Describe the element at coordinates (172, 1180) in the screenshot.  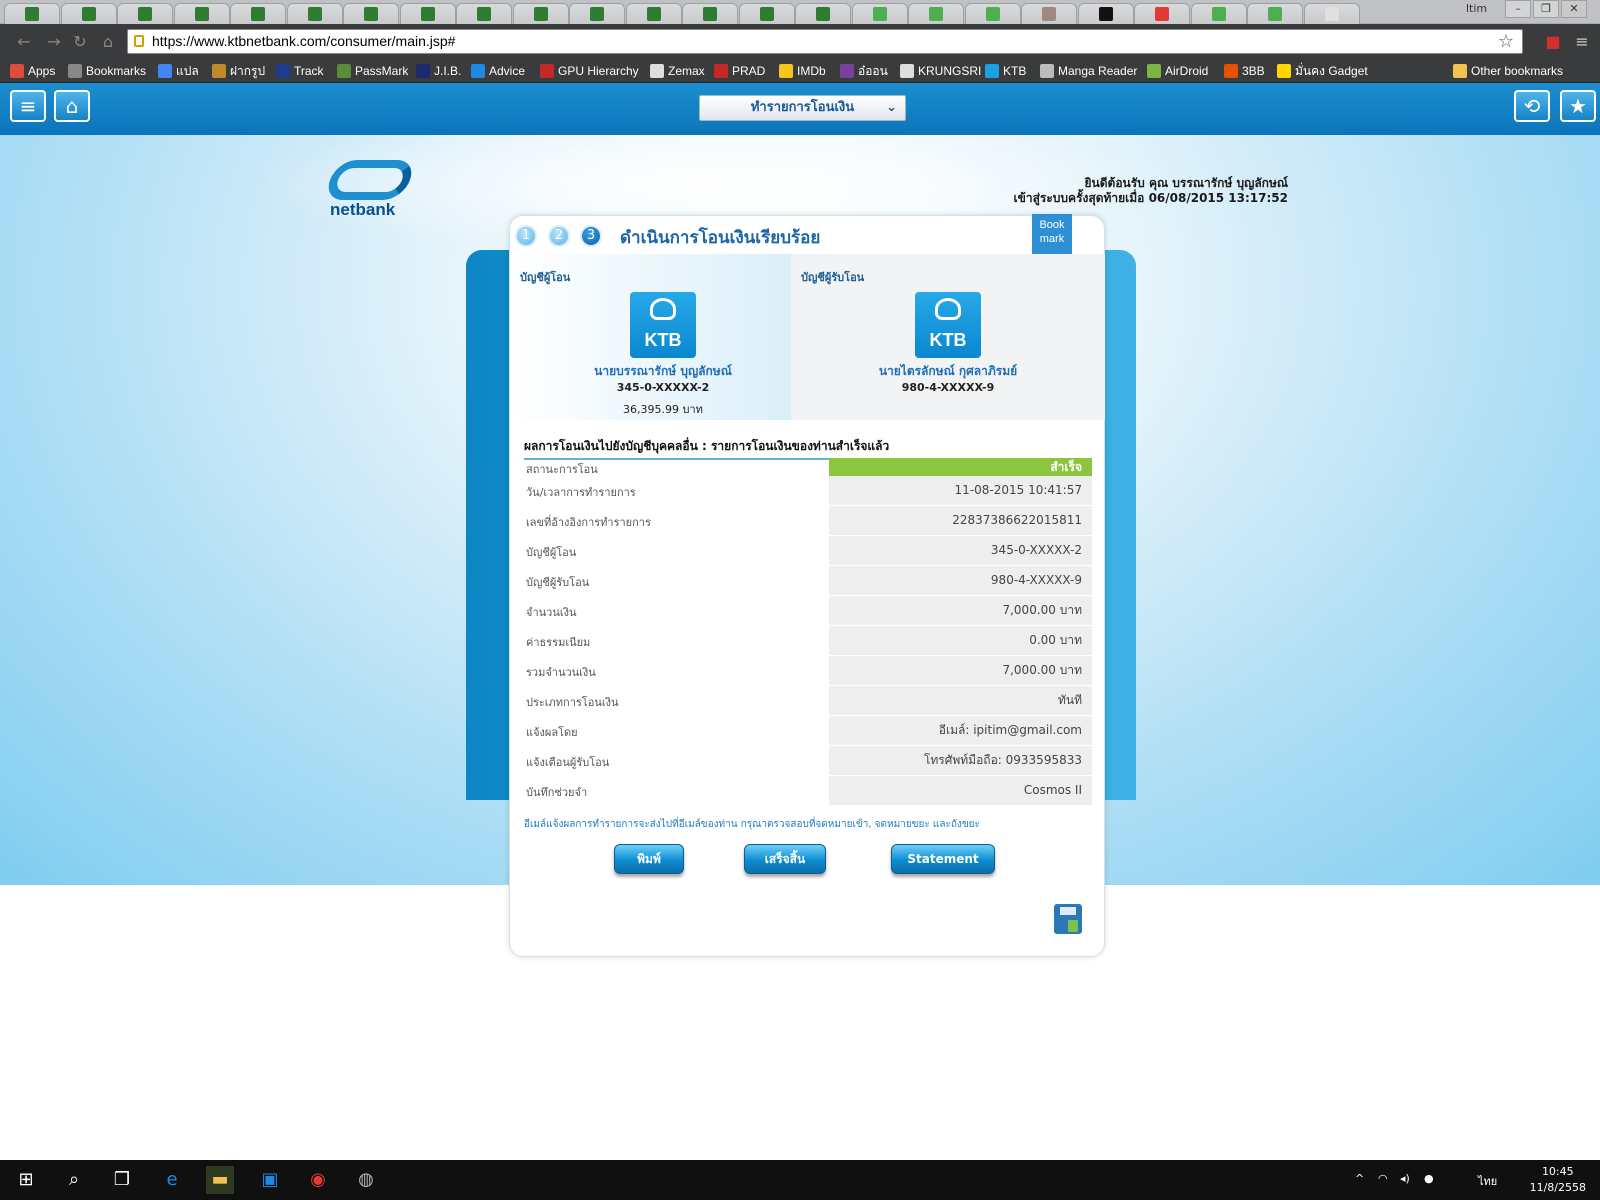
I see `edge-browser-icon: e` at that location.